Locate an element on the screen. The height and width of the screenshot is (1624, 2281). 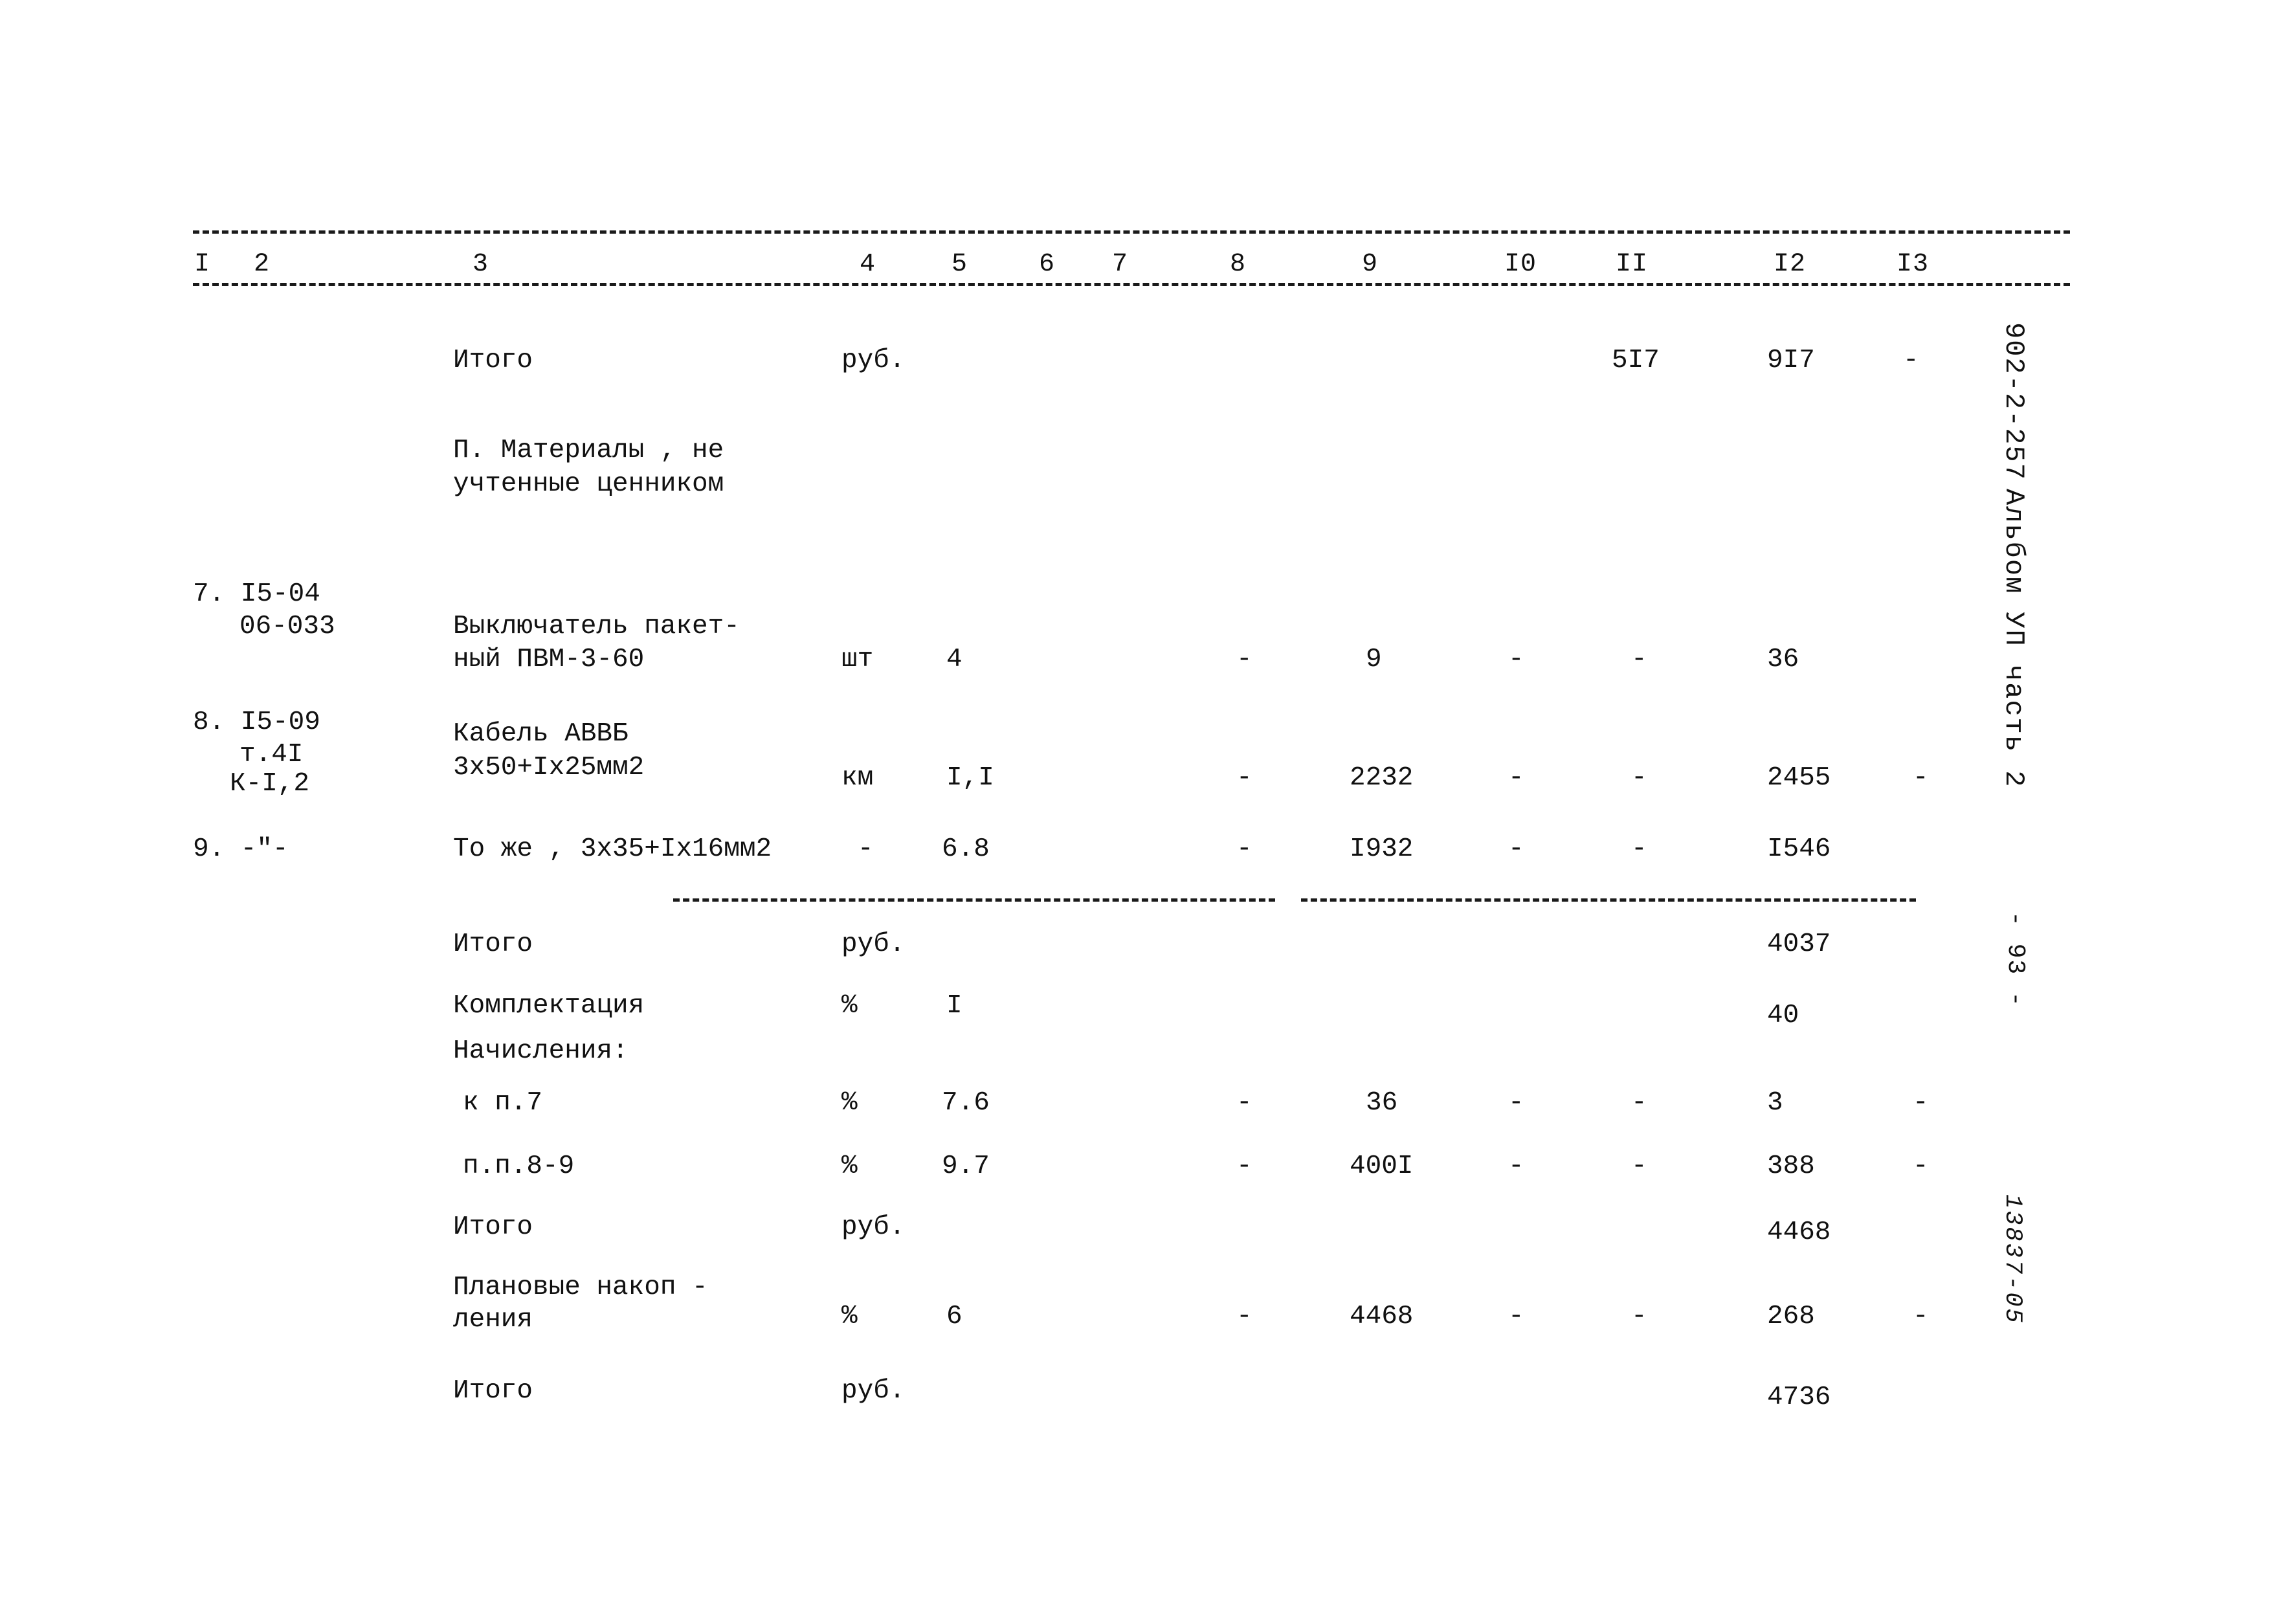
table-row: т.4I is located at coordinates (271, 755).